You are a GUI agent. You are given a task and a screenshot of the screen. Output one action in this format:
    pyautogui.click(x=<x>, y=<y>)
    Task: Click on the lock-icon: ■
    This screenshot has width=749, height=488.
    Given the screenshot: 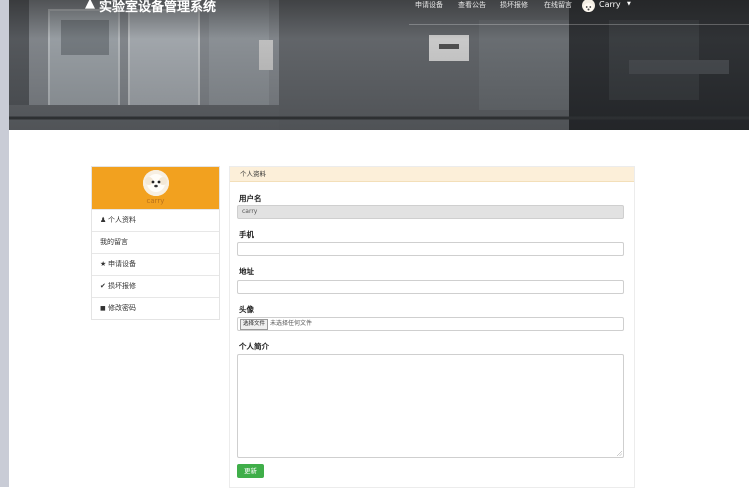 What is the action you would take?
    pyautogui.click(x=103, y=308)
    